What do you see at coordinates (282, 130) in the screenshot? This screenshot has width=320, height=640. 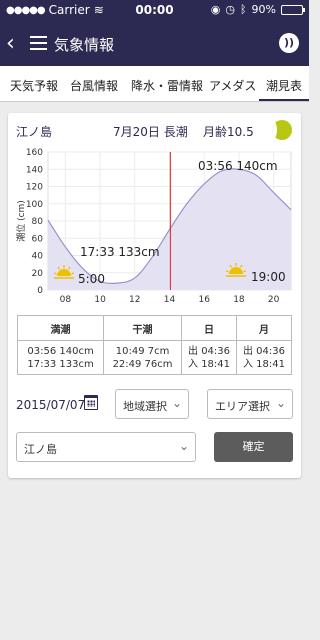 I see `moon-phase-icon` at bounding box center [282, 130].